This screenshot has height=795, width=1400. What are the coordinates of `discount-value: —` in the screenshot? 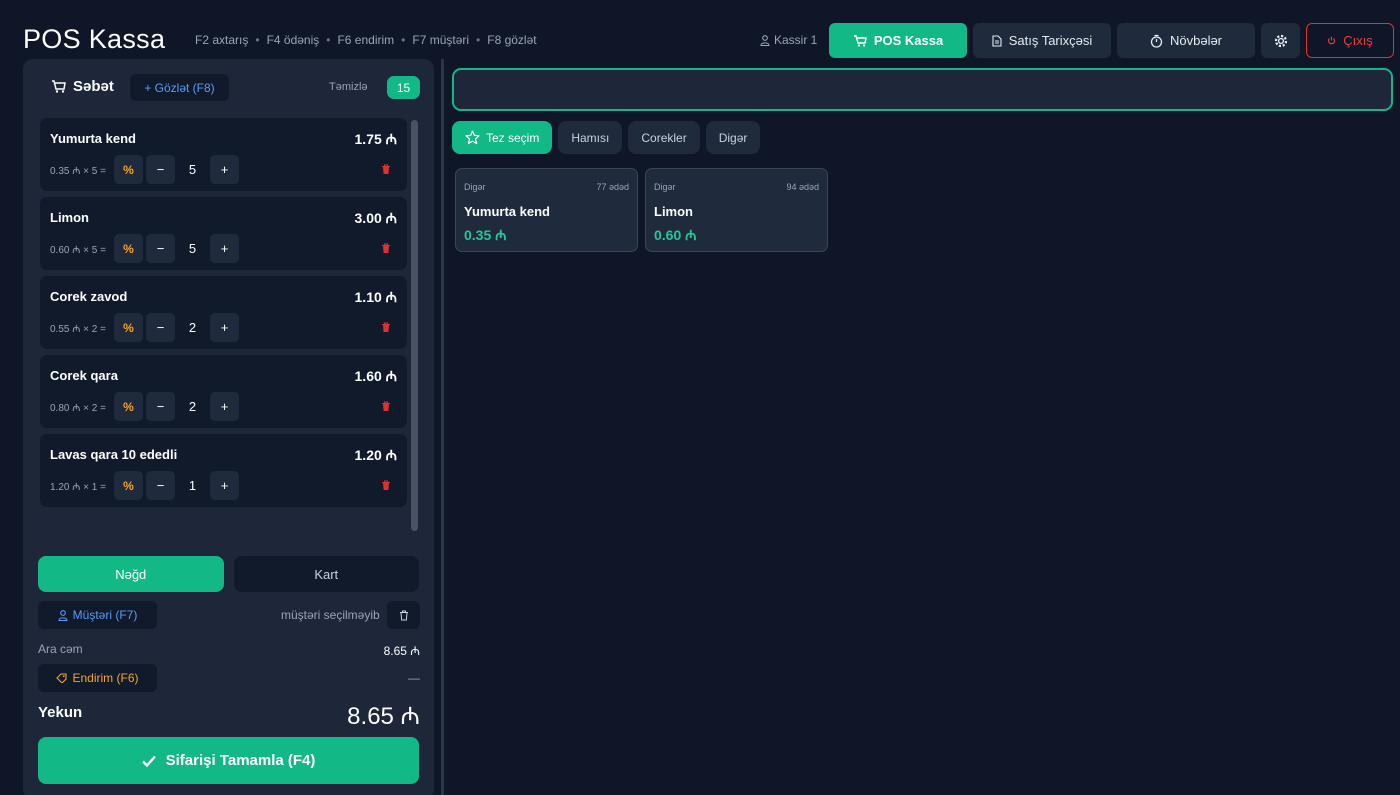 It's located at (414, 678).